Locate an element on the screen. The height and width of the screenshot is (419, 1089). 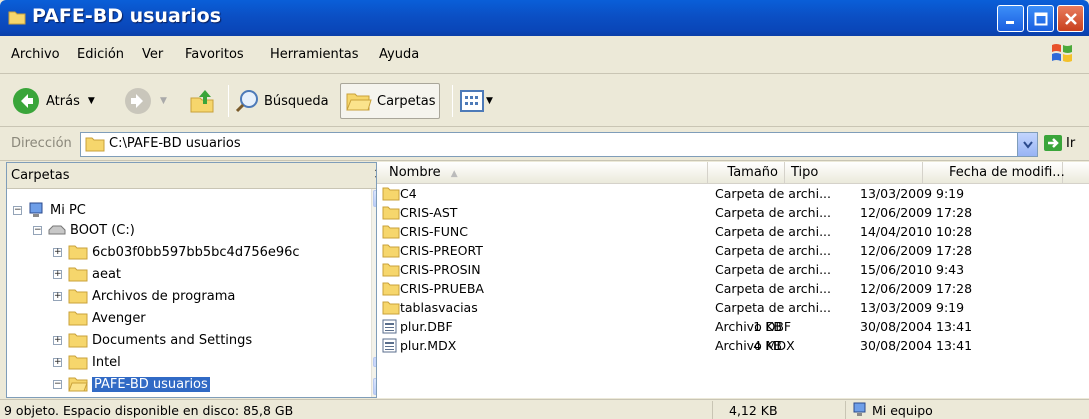
address-dropdown-button is located at coordinates (1027, 144).